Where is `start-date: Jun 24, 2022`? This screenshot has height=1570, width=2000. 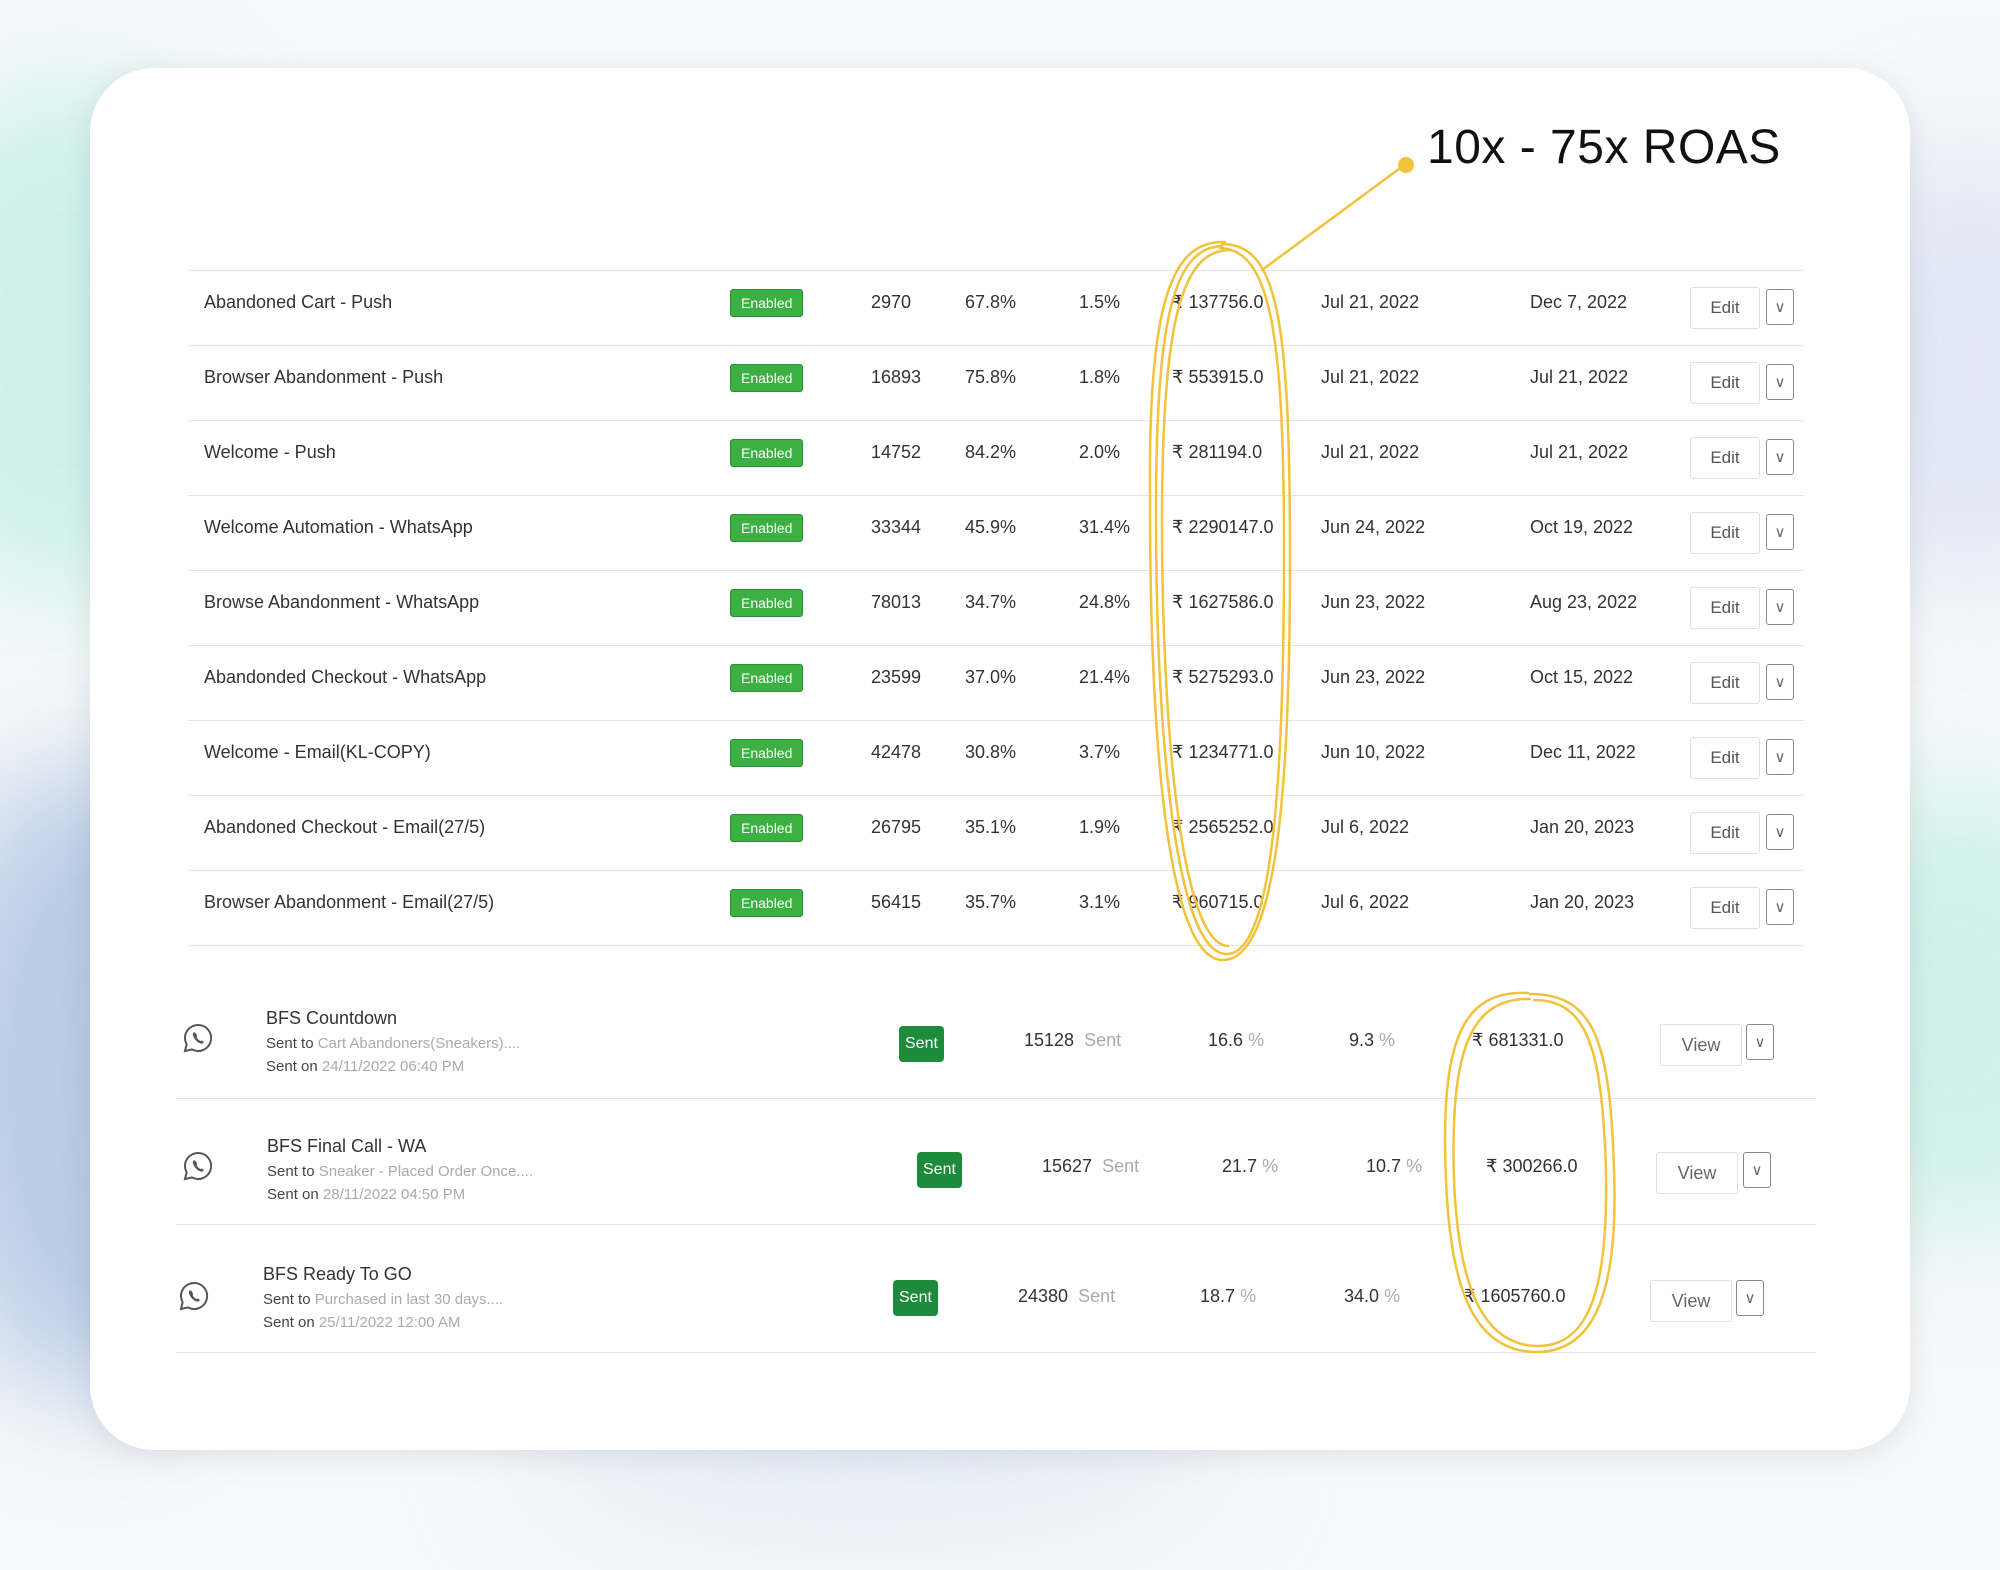
start-date: Jun 24, 2022 is located at coordinates (1373, 527).